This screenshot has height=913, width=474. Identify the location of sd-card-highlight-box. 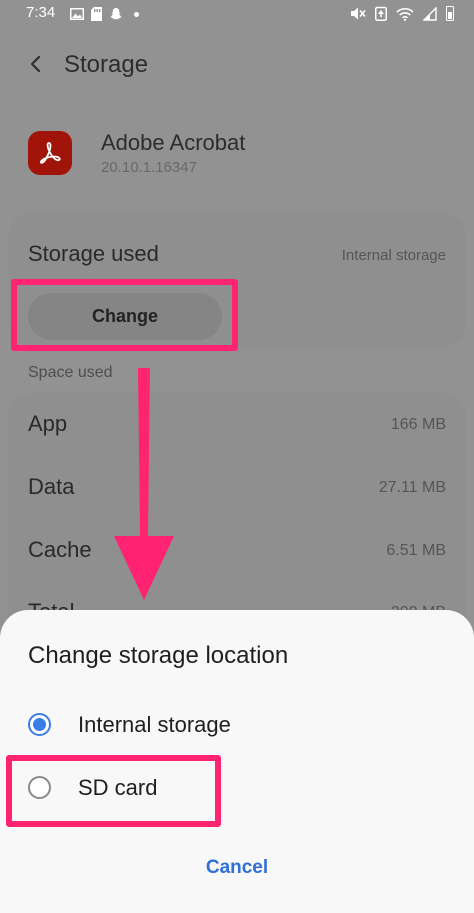
(113, 791).